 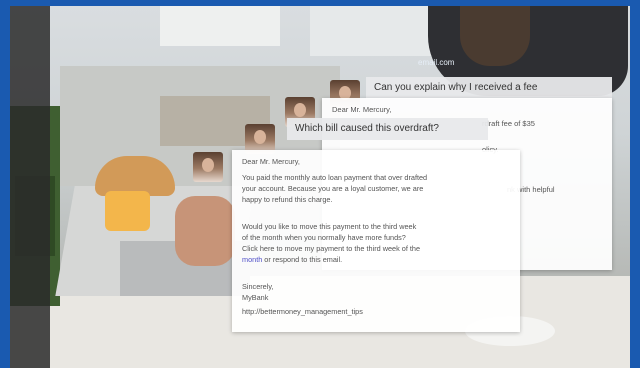 I want to click on tips-link: http://bettermoney_management_tips, so click(x=302, y=311).